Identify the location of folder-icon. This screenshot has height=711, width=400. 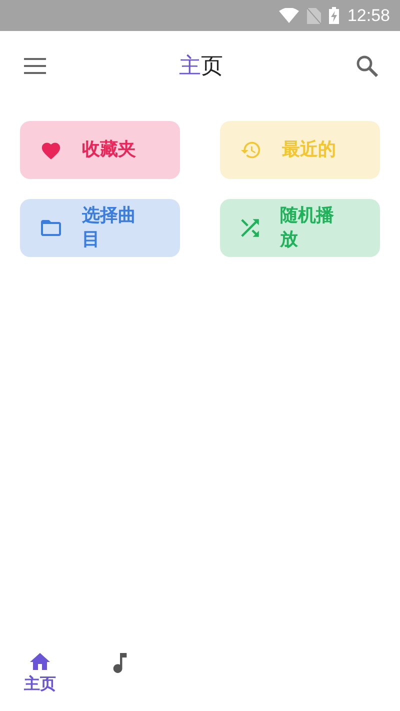
(51, 228).